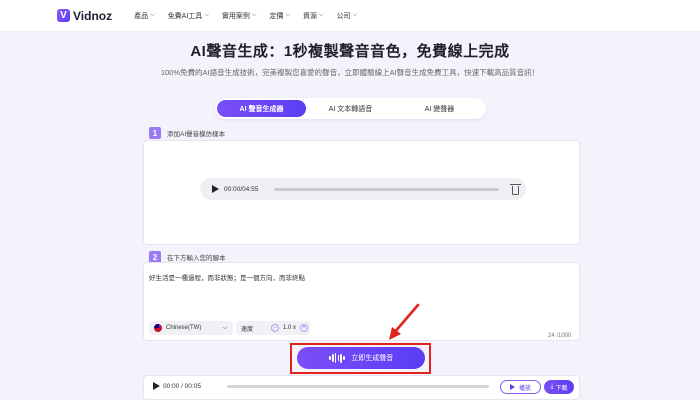  What do you see at coordinates (227, 277) in the screenshot?
I see `script-textarea: 好生活是一種過程，而非狀態；是一個方向，而非終點` at bounding box center [227, 277].